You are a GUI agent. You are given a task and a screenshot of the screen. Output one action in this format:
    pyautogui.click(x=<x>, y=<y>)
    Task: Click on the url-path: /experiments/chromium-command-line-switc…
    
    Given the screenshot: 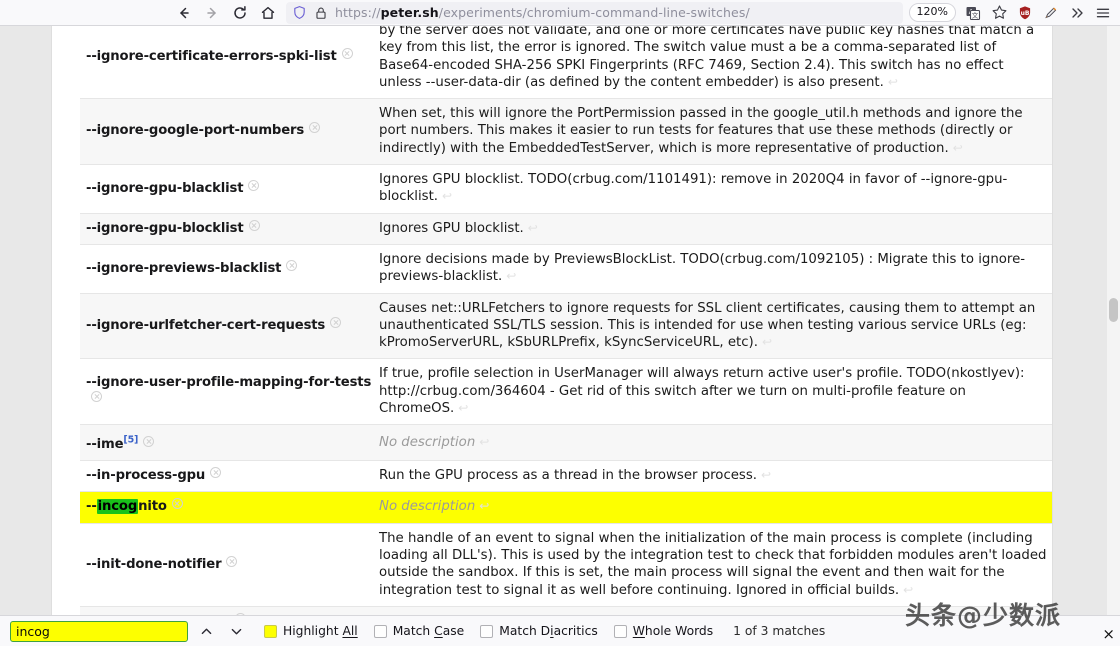 What is the action you would take?
    pyautogui.click(x=594, y=12)
    